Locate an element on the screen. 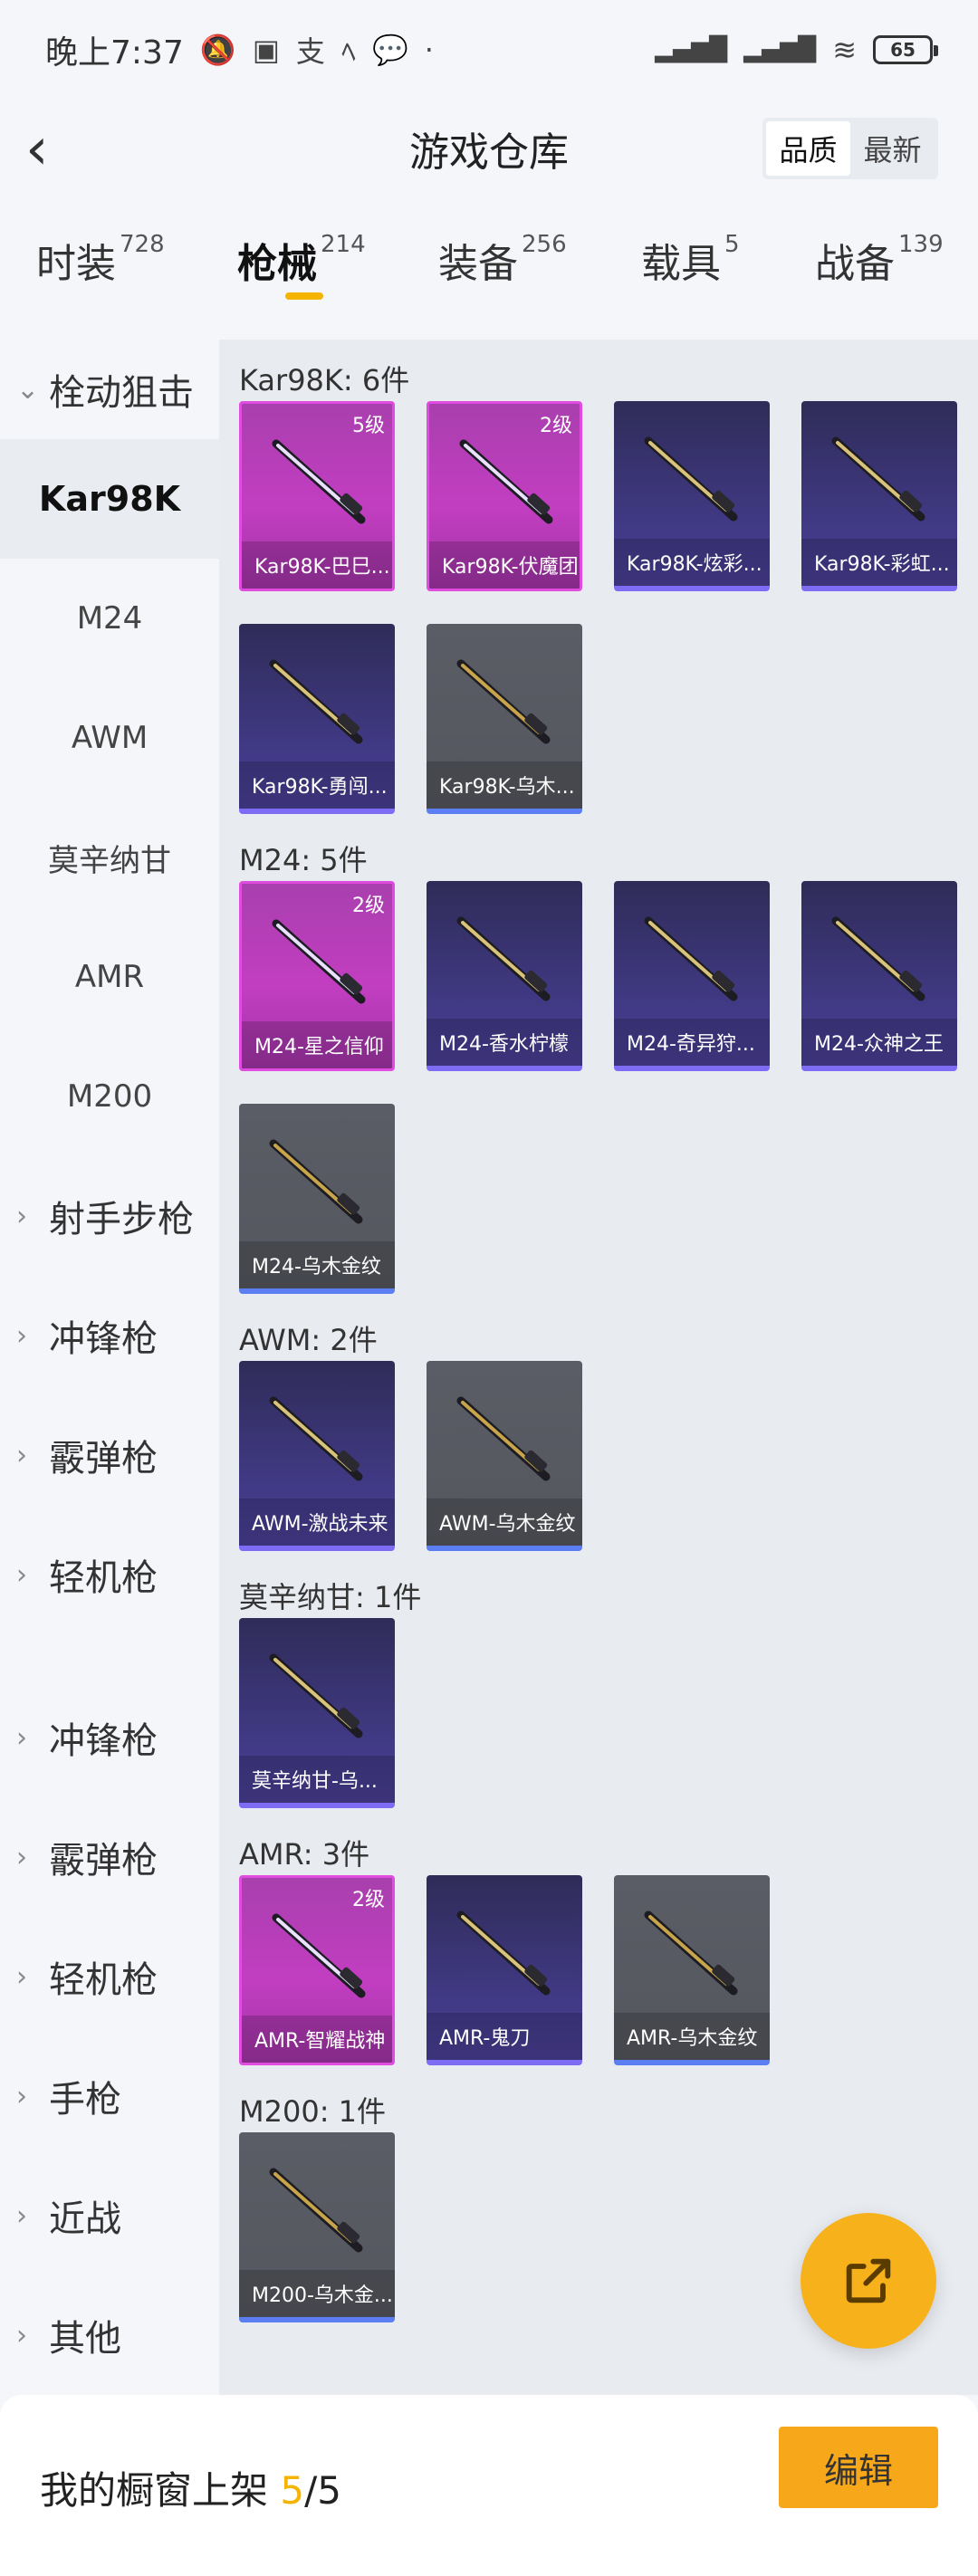  weapon-card: M24-众神之王 is located at coordinates (879, 976).